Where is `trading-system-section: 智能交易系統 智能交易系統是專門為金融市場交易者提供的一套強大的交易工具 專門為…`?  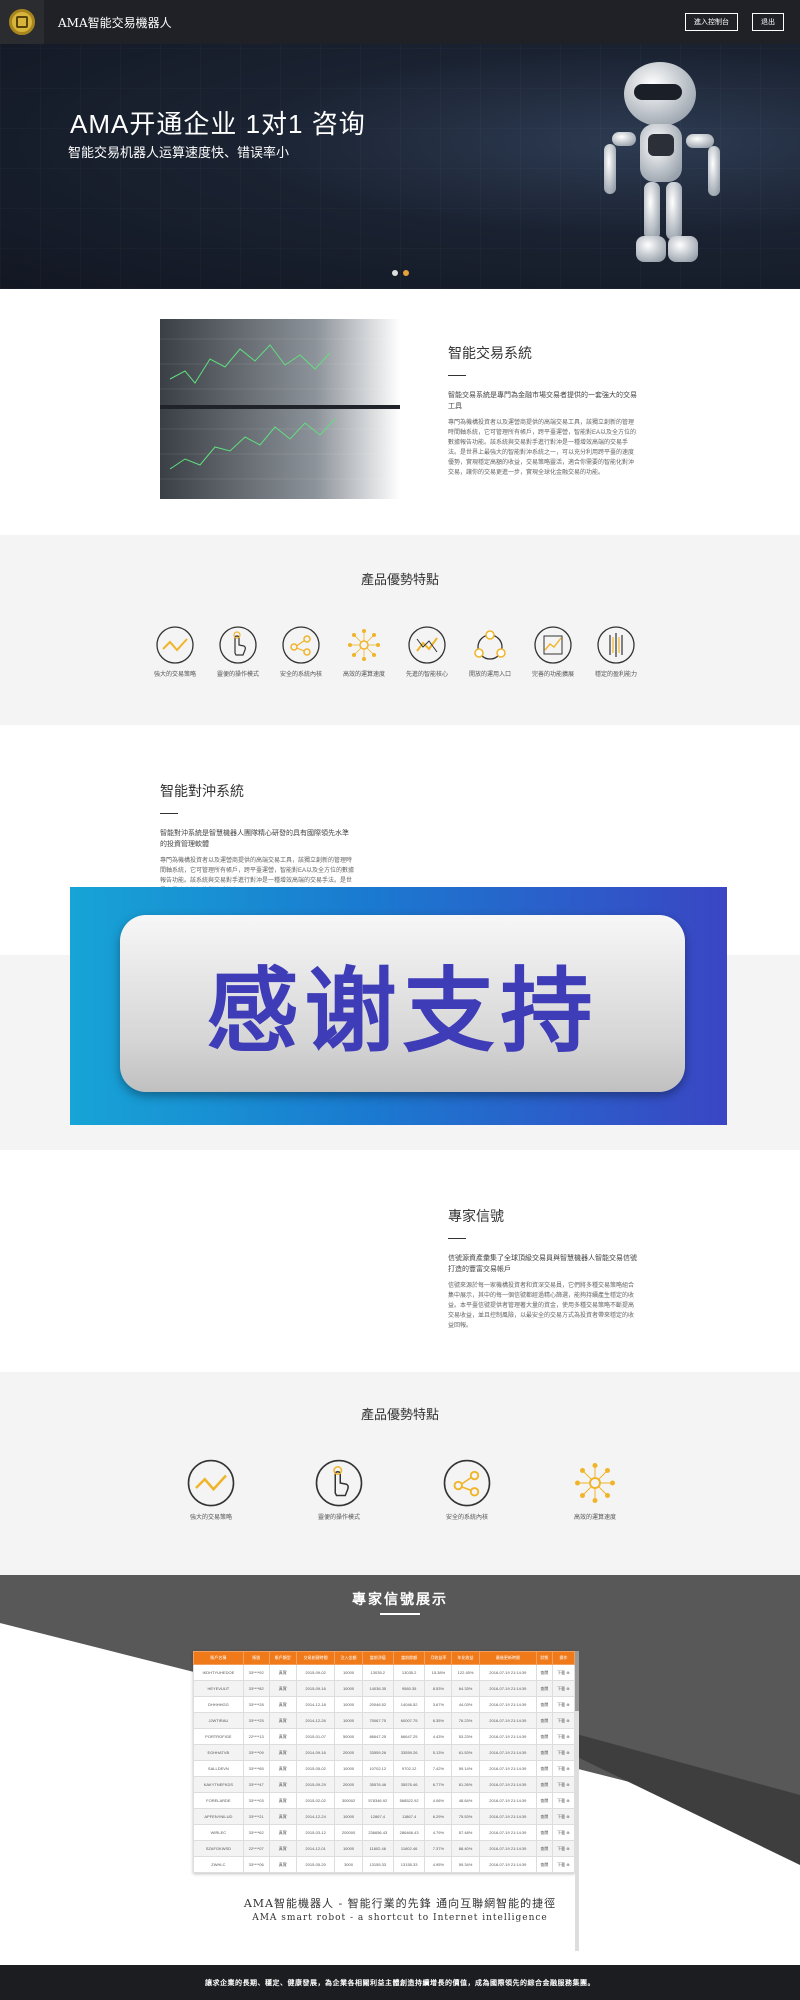
trading-system-section: 智能交易系統 智能交易系統是專門為金融市場交易者提供的一套強大的交易工具 專門為… is located at coordinates (400, 412).